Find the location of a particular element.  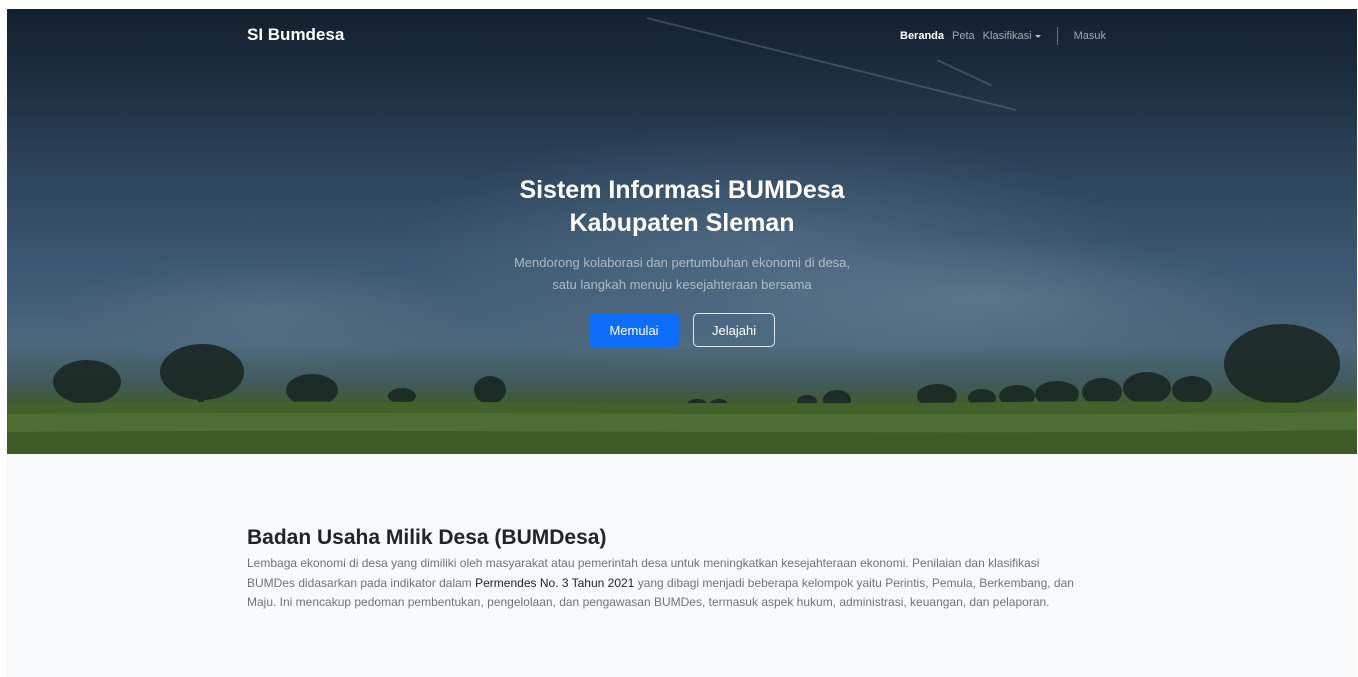

nav-divider is located at coordinates (1057, 36).